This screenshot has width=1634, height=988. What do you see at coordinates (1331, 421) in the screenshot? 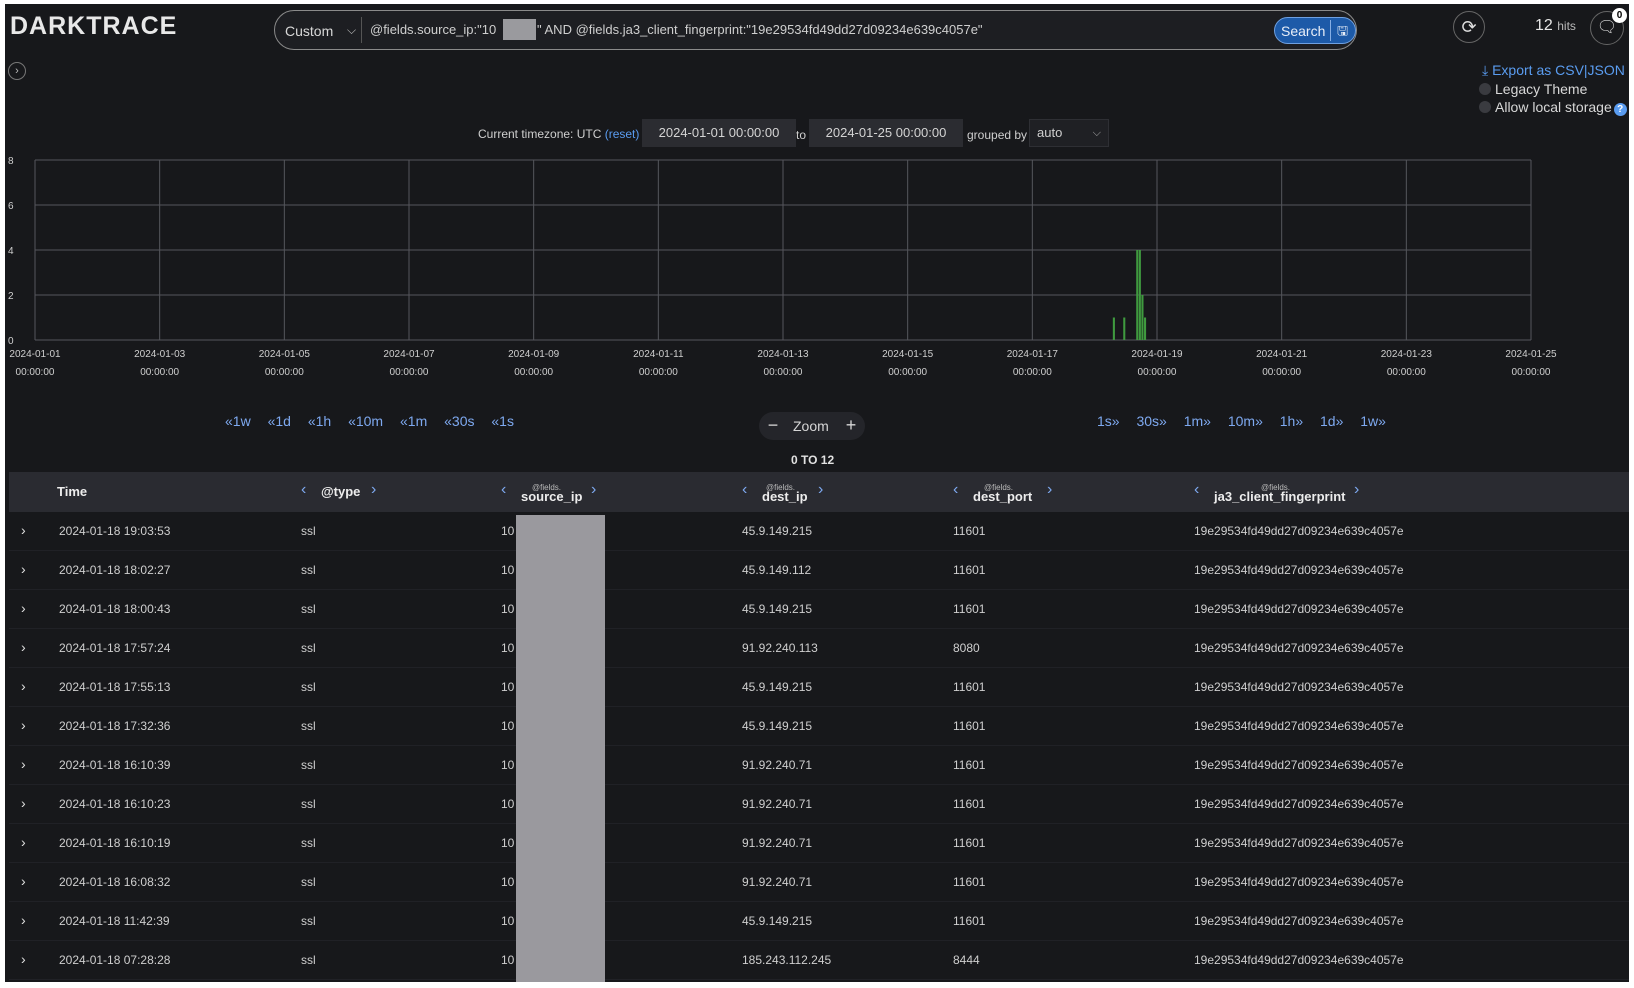
I see `forward-1d-button: 1d»` at bounding box center [1331, 421].